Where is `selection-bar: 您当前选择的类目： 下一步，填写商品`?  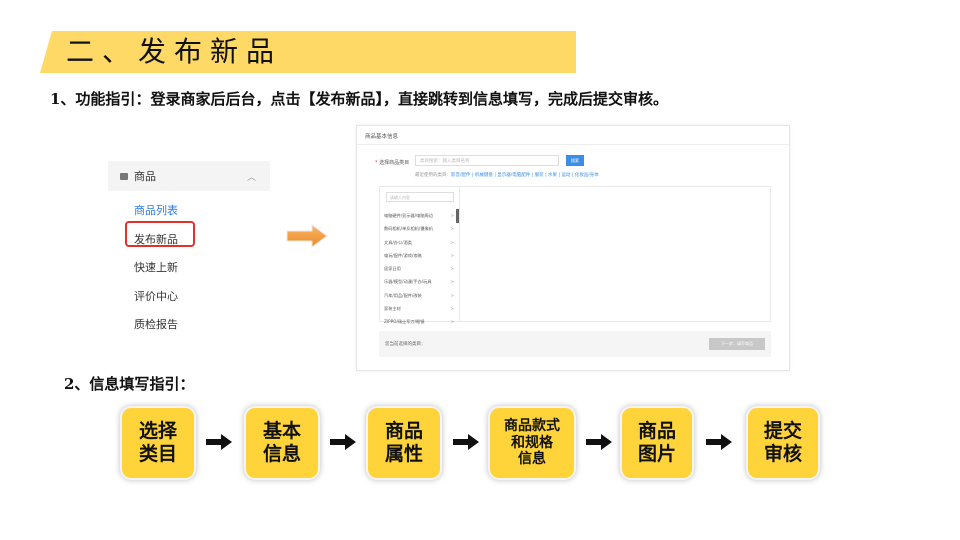
selection-bar: 您当前选择的类目： 下一步，填写商品 is located at coordinates (575, 344).